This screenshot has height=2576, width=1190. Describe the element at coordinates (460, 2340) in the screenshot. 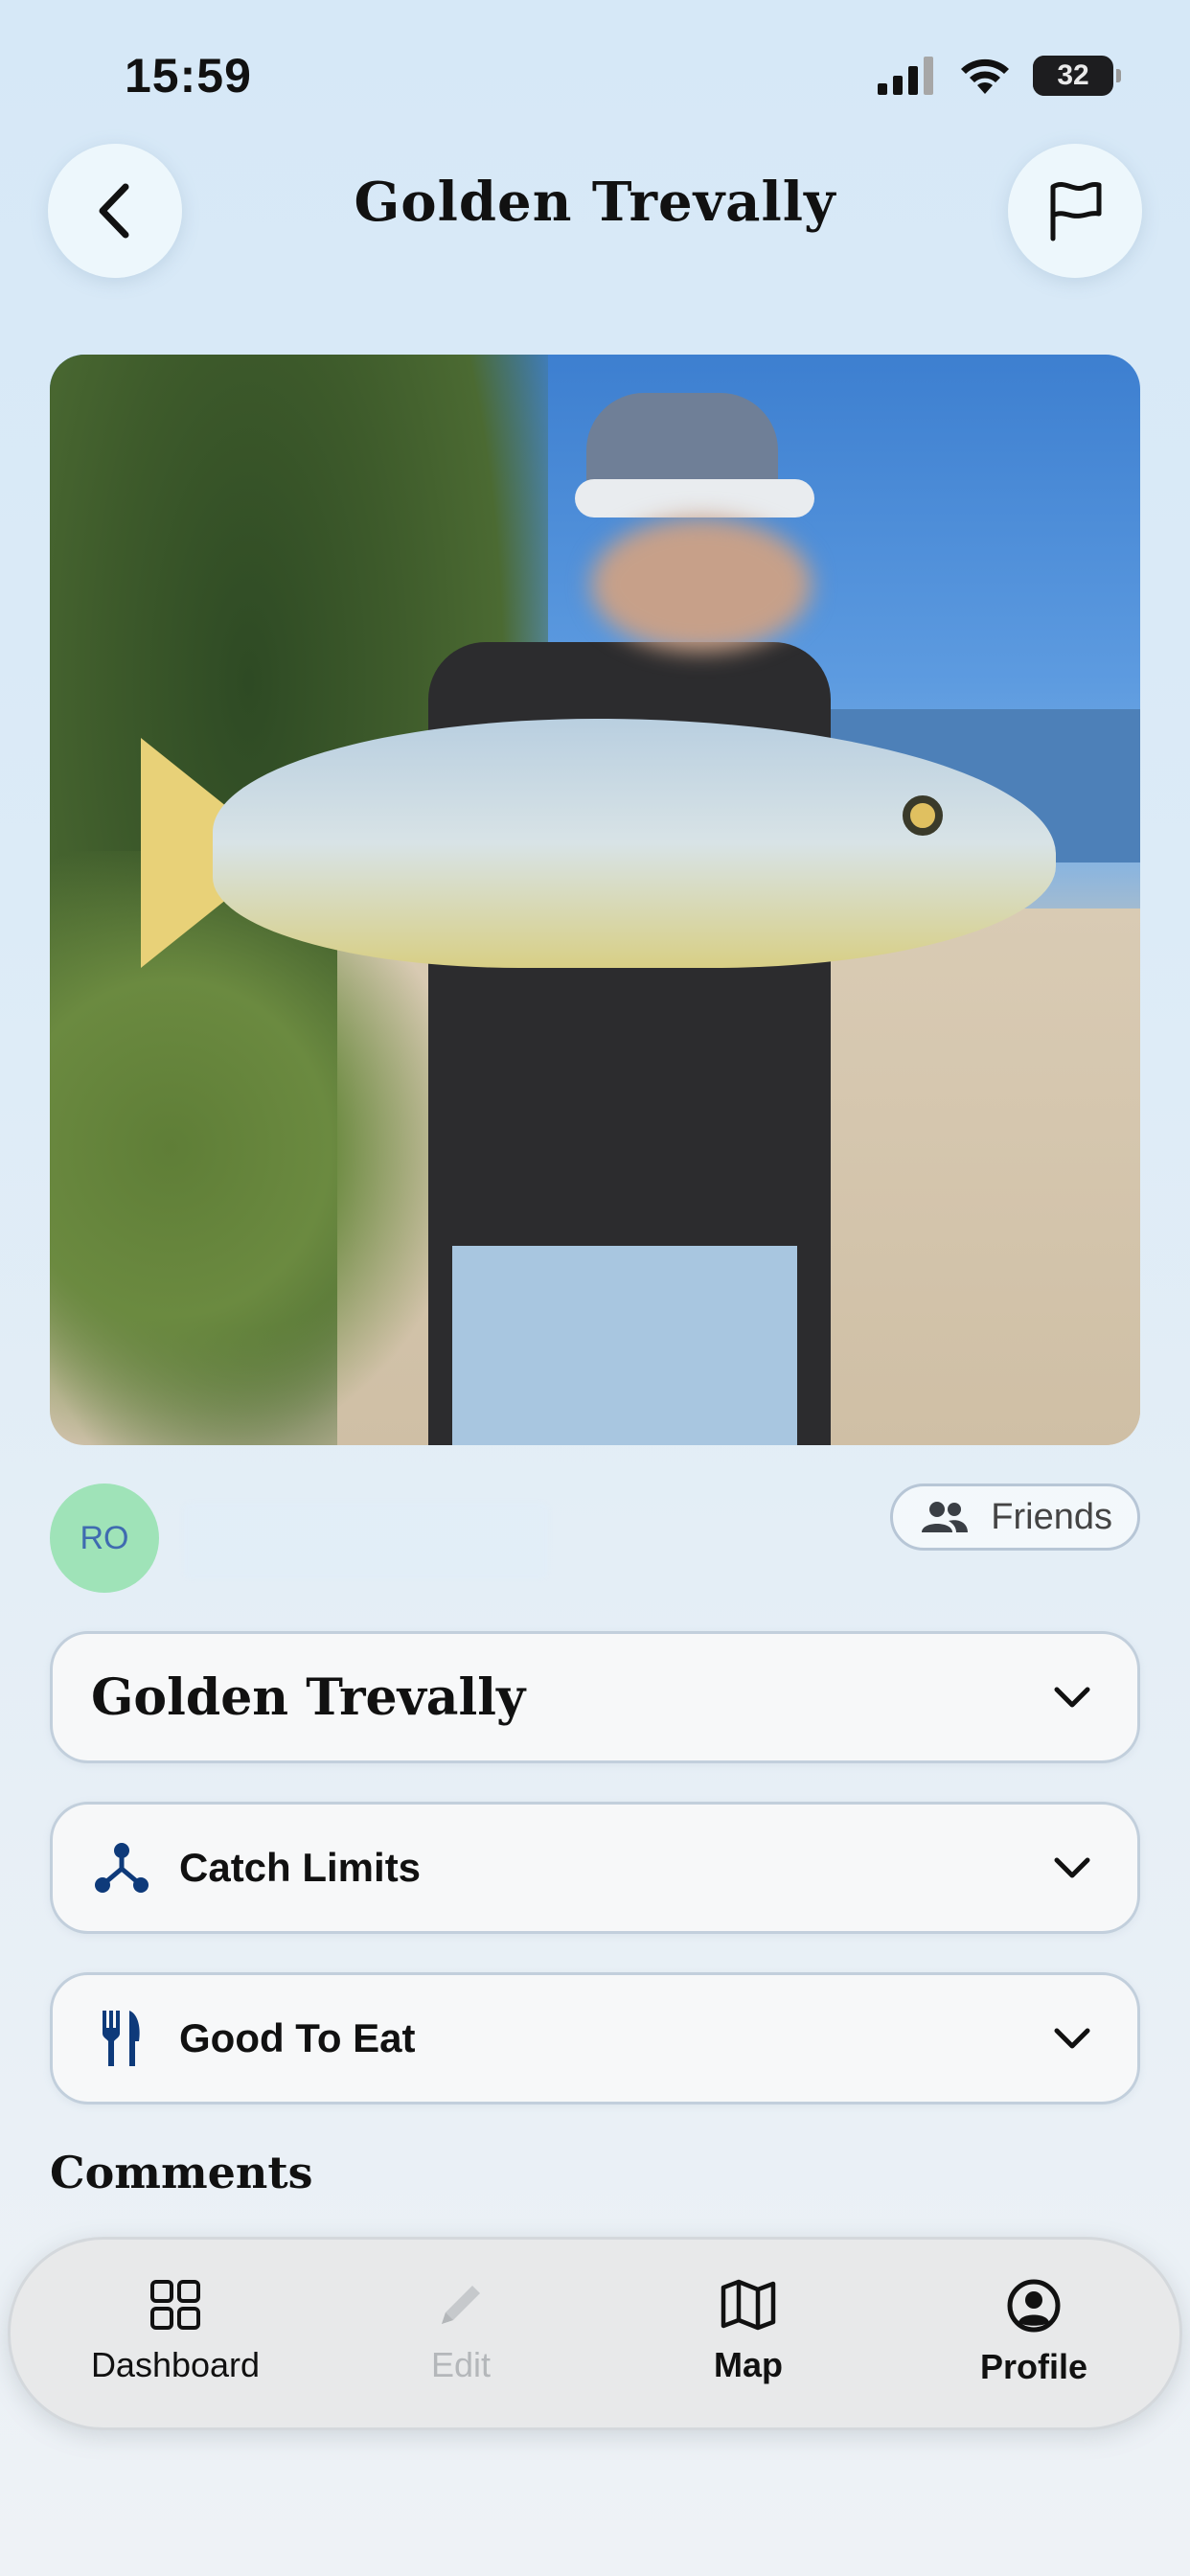

I see `tab-edit: Edit` at that location.